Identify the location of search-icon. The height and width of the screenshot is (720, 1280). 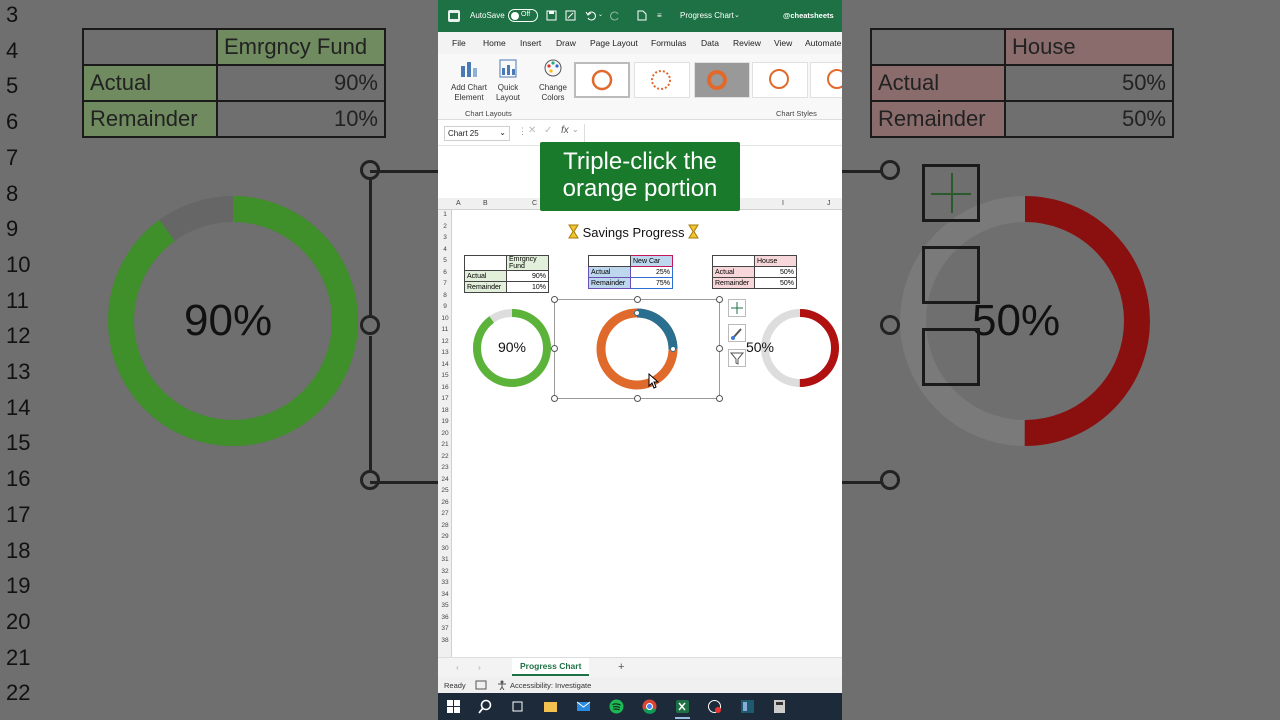
(485, 706).